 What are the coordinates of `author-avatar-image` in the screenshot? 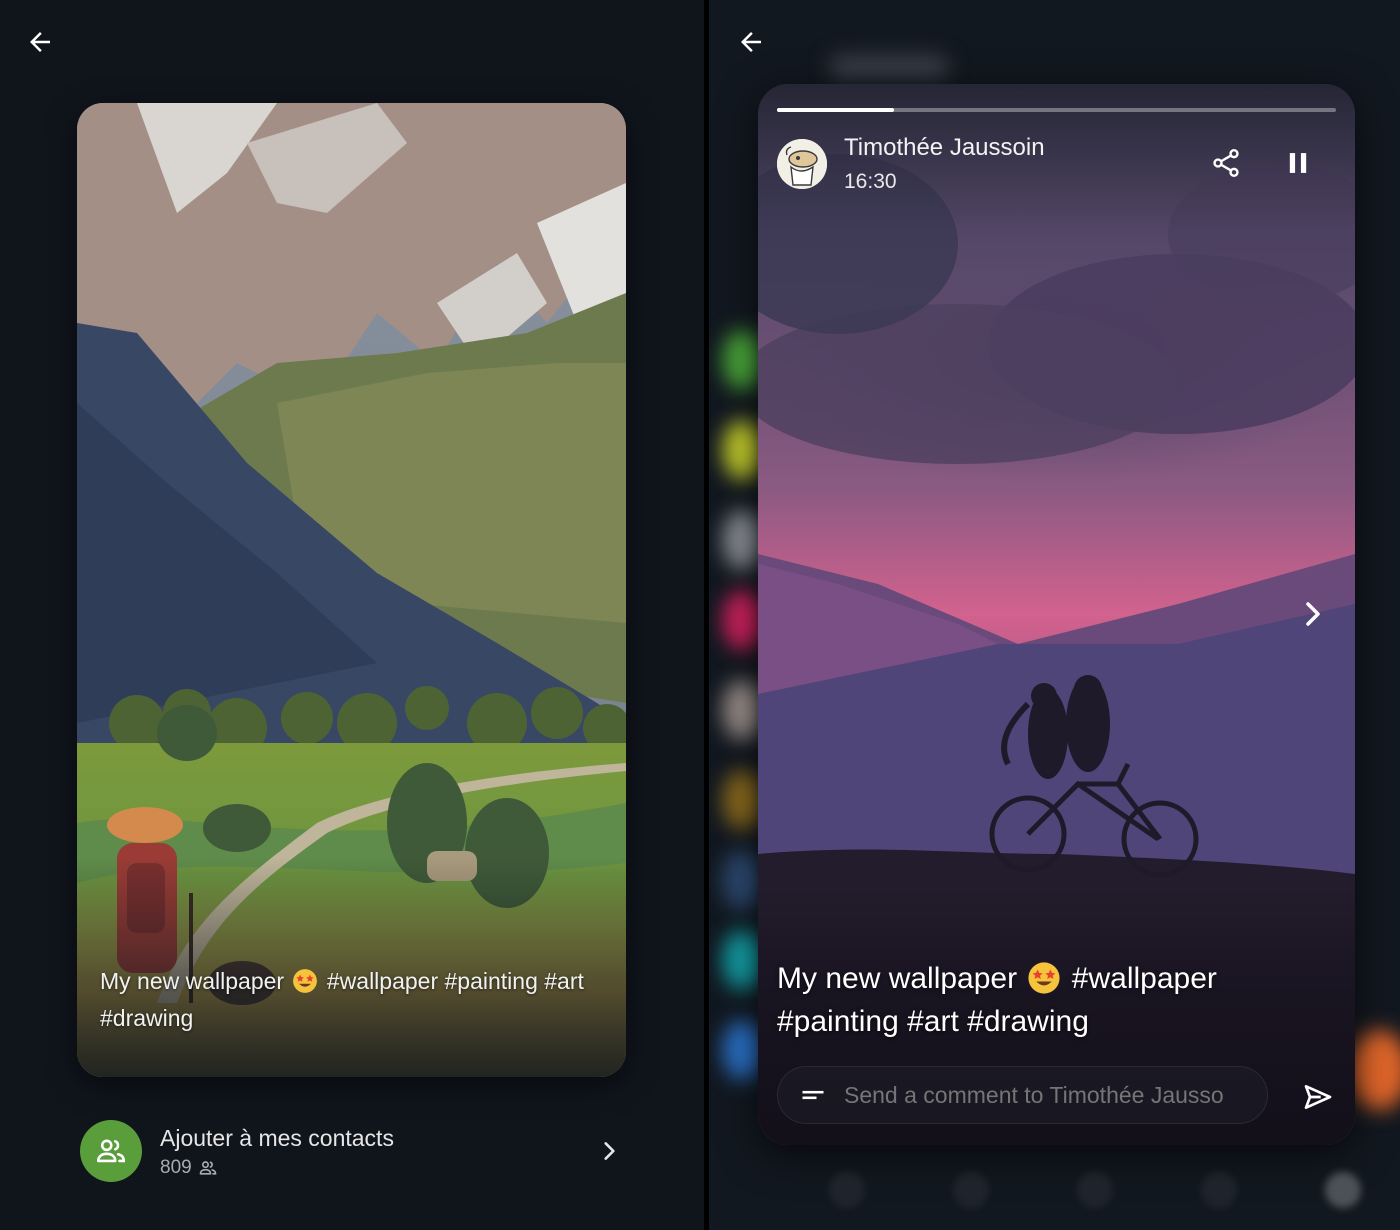 It's located at (802, 164).